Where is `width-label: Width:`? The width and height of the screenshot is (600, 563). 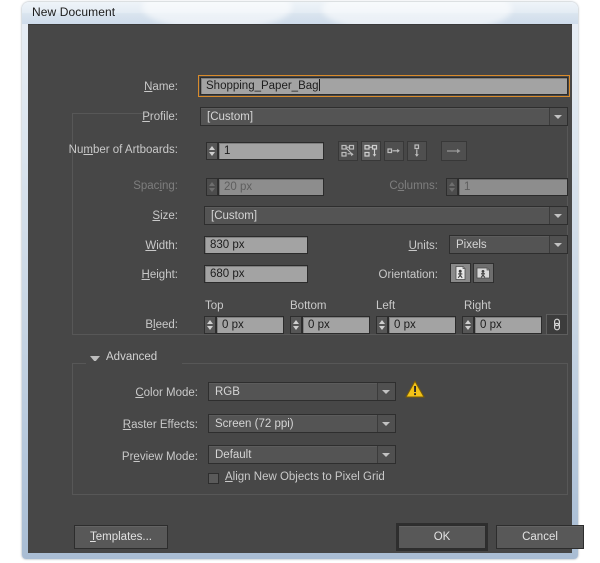 width-label: Width: is located at coordinates (161, 246).